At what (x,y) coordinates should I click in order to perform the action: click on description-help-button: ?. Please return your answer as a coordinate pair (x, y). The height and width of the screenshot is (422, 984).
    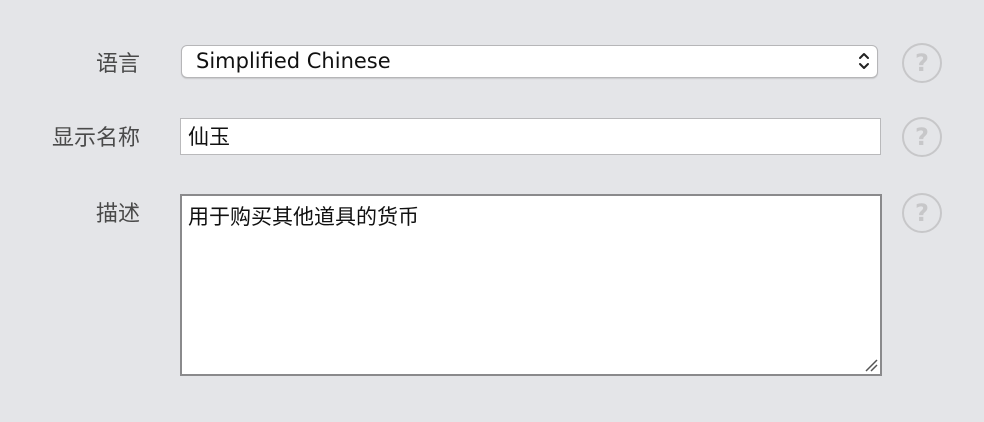
    Looking at the image, I should click on (922, 213).